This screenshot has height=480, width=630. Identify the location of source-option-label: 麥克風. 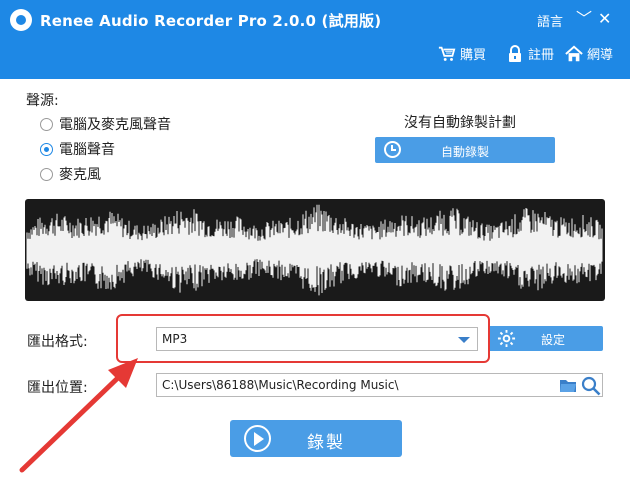
(80, 175).